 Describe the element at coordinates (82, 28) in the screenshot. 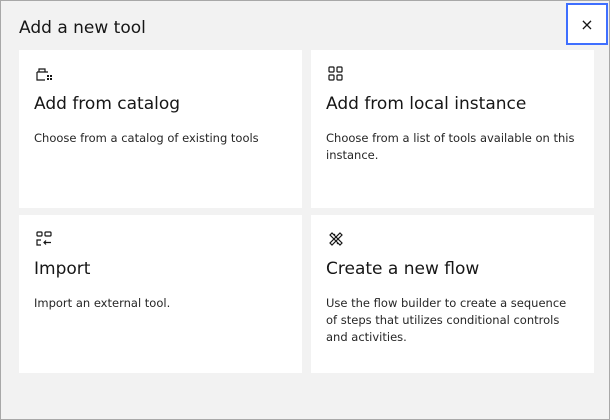

I see `modal-title: Add a new tool` at that location.